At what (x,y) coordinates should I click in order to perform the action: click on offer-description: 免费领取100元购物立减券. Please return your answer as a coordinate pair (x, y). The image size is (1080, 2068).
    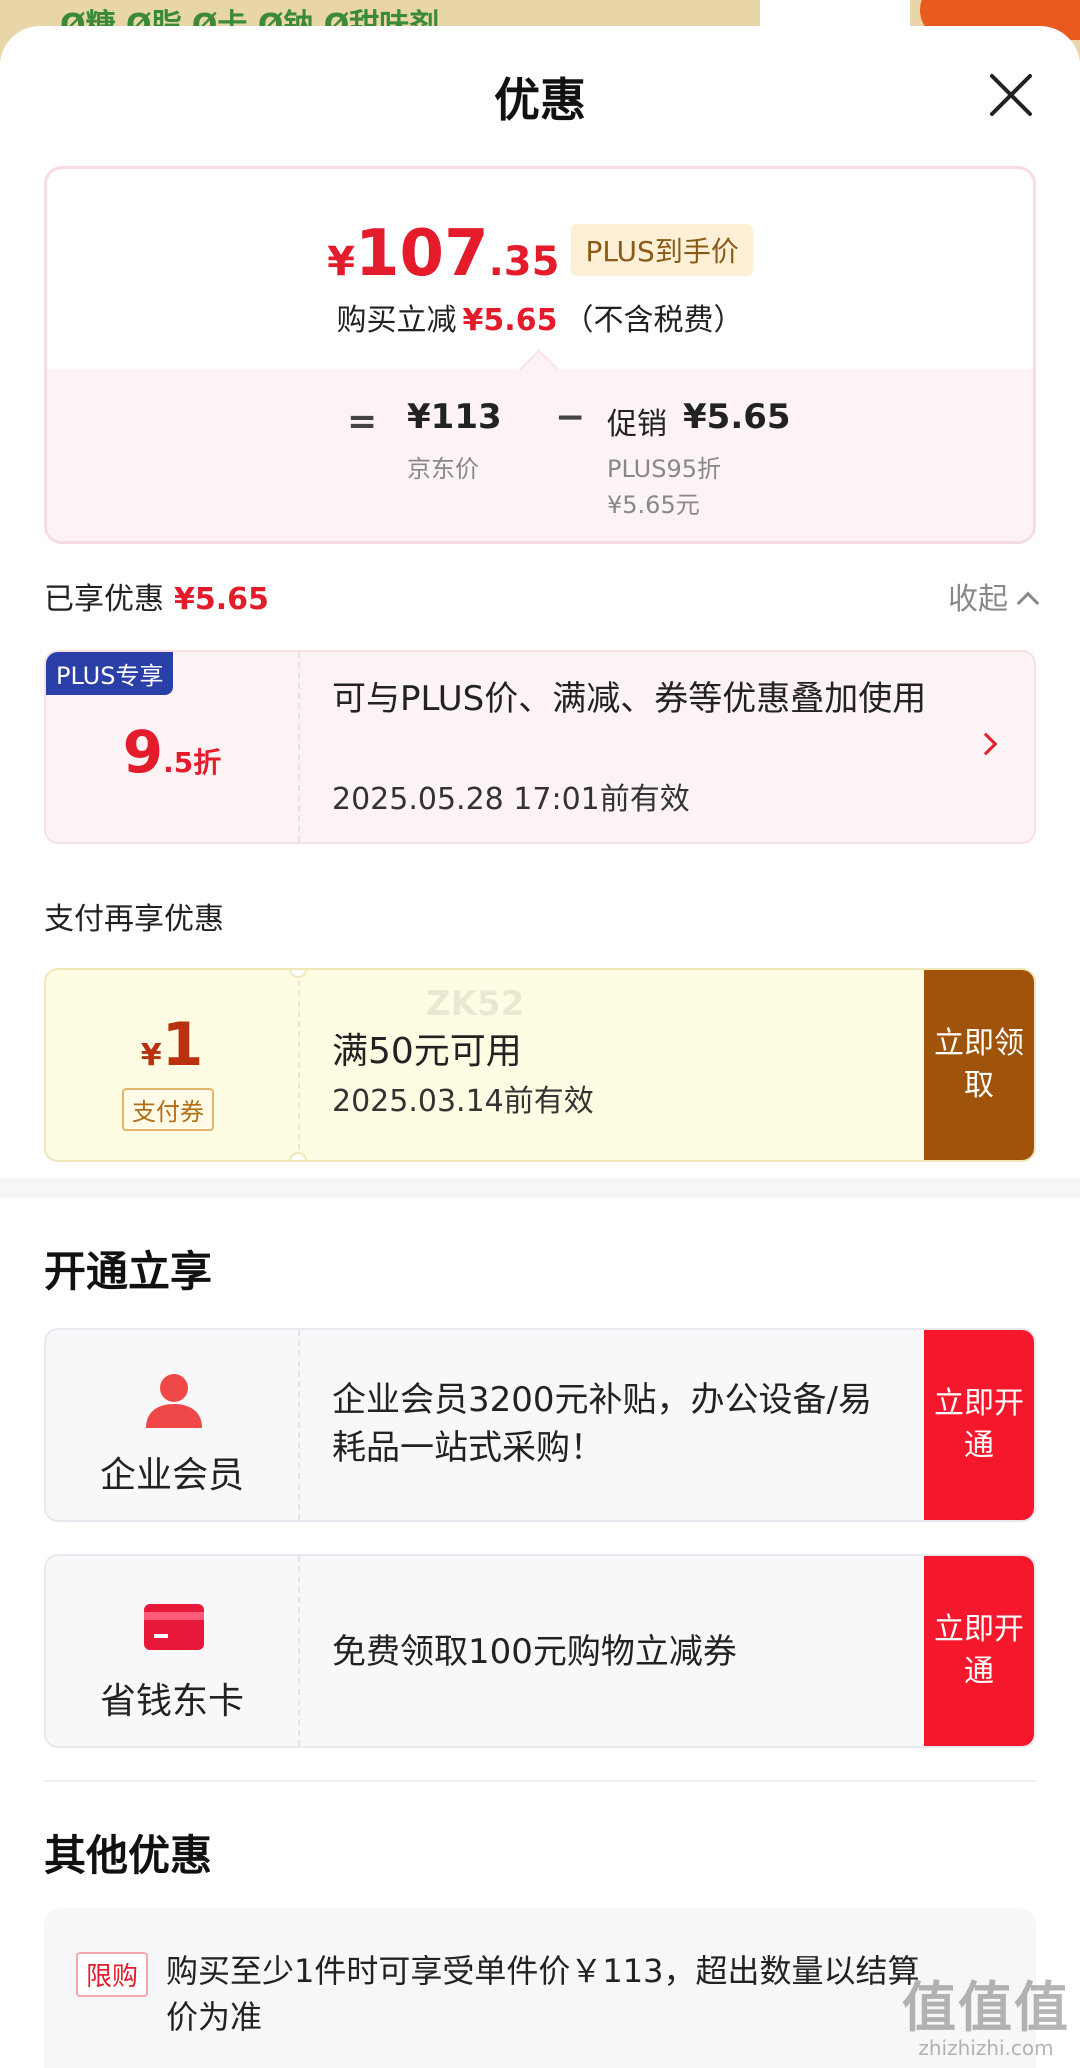
    Looking at the image, I should click on (534, 1652).